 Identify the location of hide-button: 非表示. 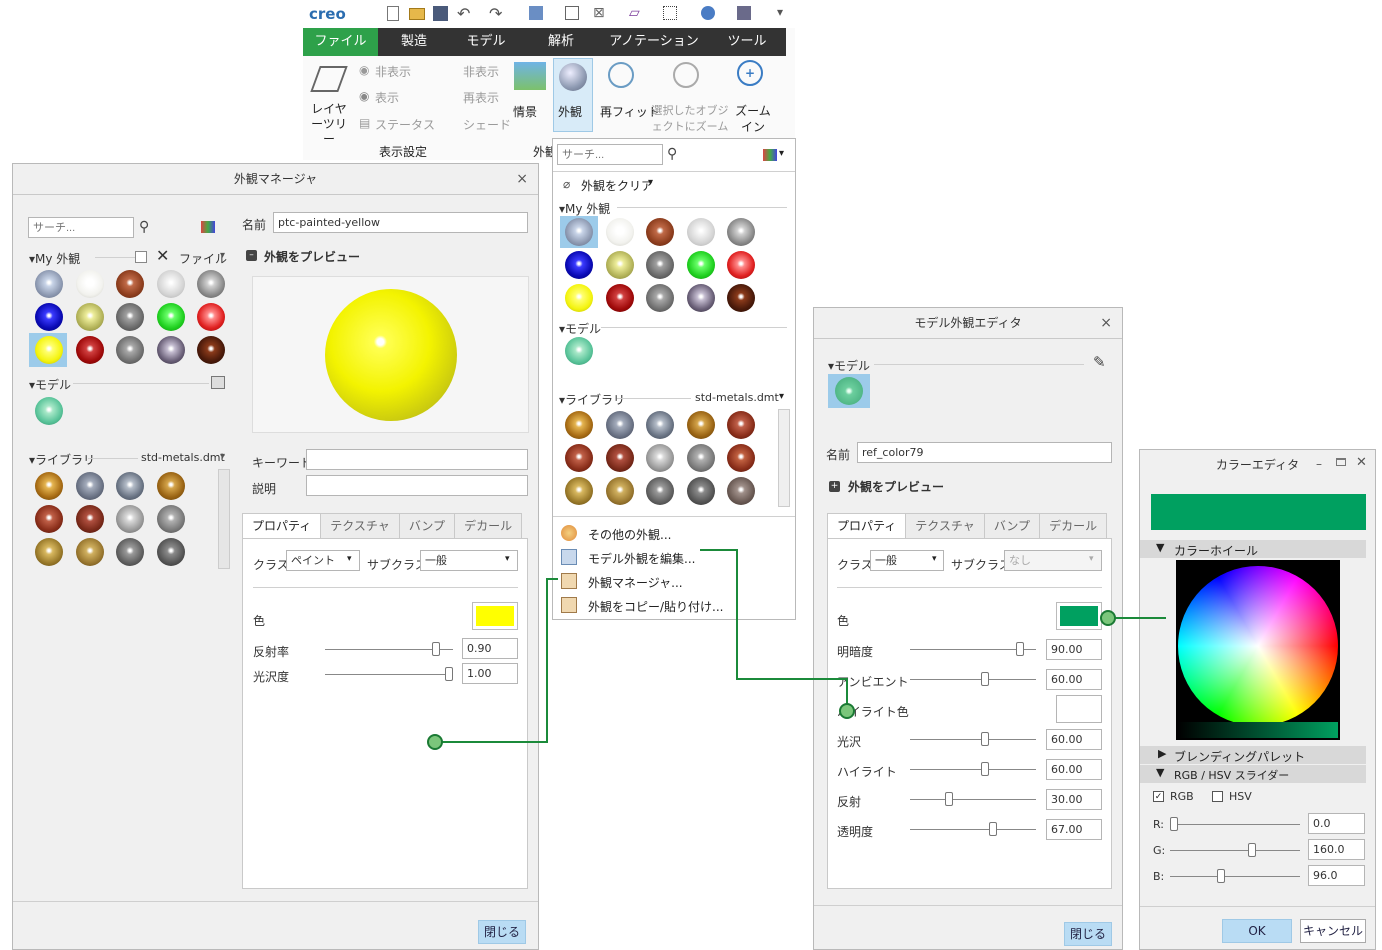
(393, 71).